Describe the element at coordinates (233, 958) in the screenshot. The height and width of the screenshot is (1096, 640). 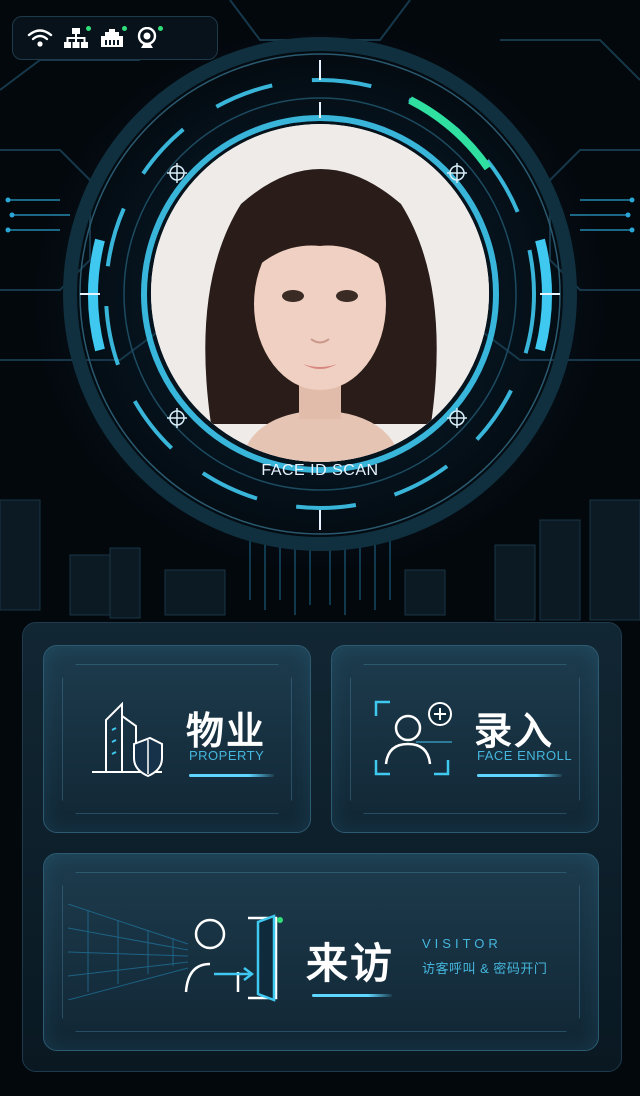
I see `visitor-door-icon` at that location.